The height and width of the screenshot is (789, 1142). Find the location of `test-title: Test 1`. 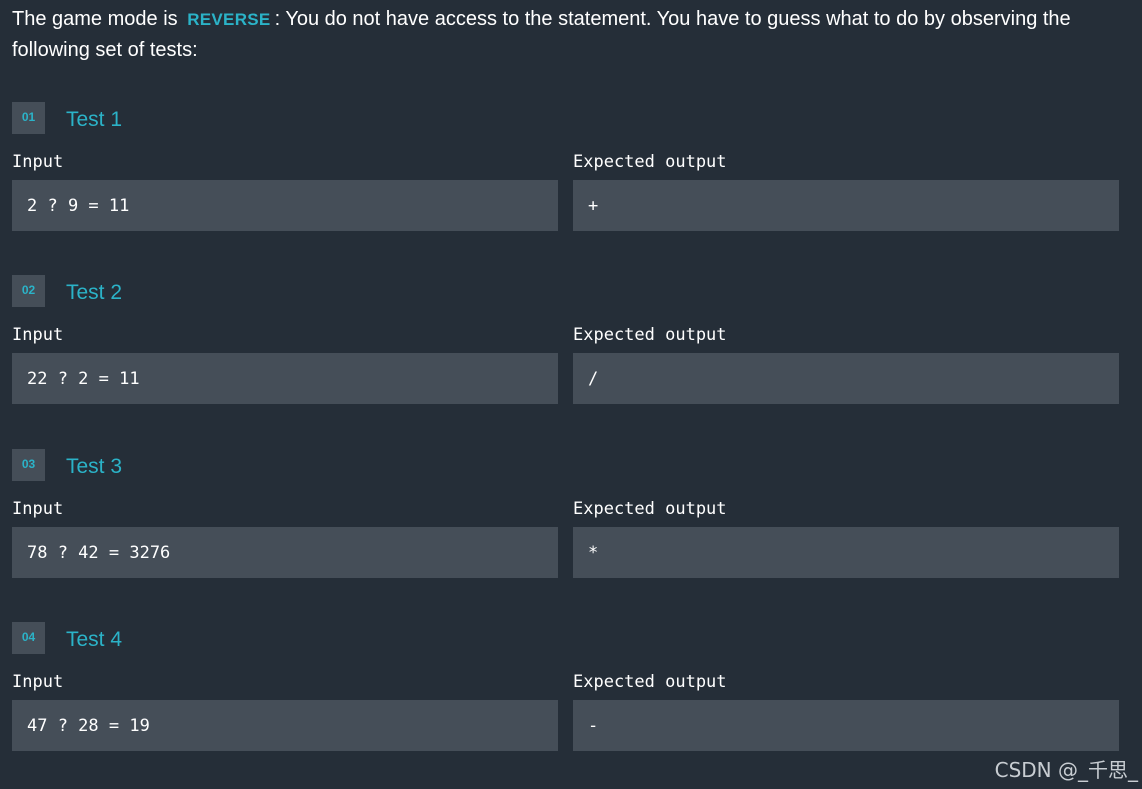

test-title: Test 1 is located at coordinates (94, 119).